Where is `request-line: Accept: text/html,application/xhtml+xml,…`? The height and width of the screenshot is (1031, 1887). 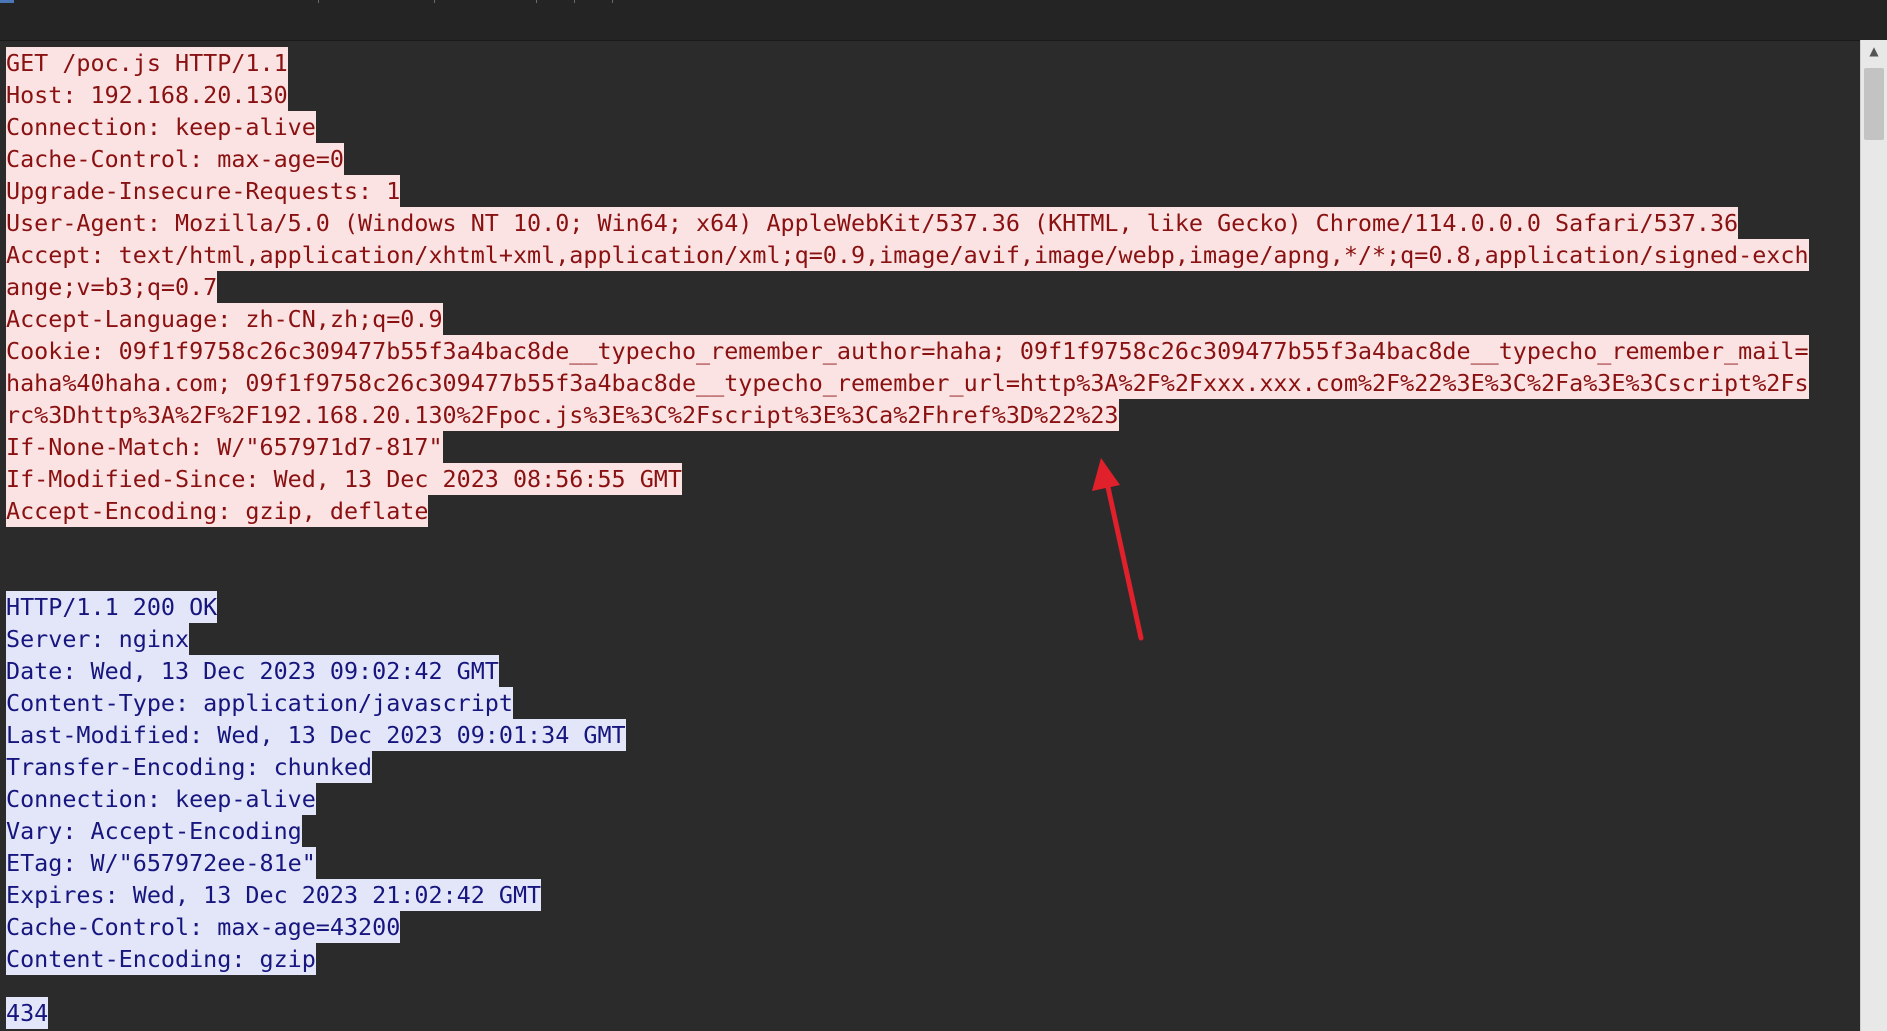
request-line: Accept: text/html,application/xhtml+xml,… is located at coordinates (907, 255).